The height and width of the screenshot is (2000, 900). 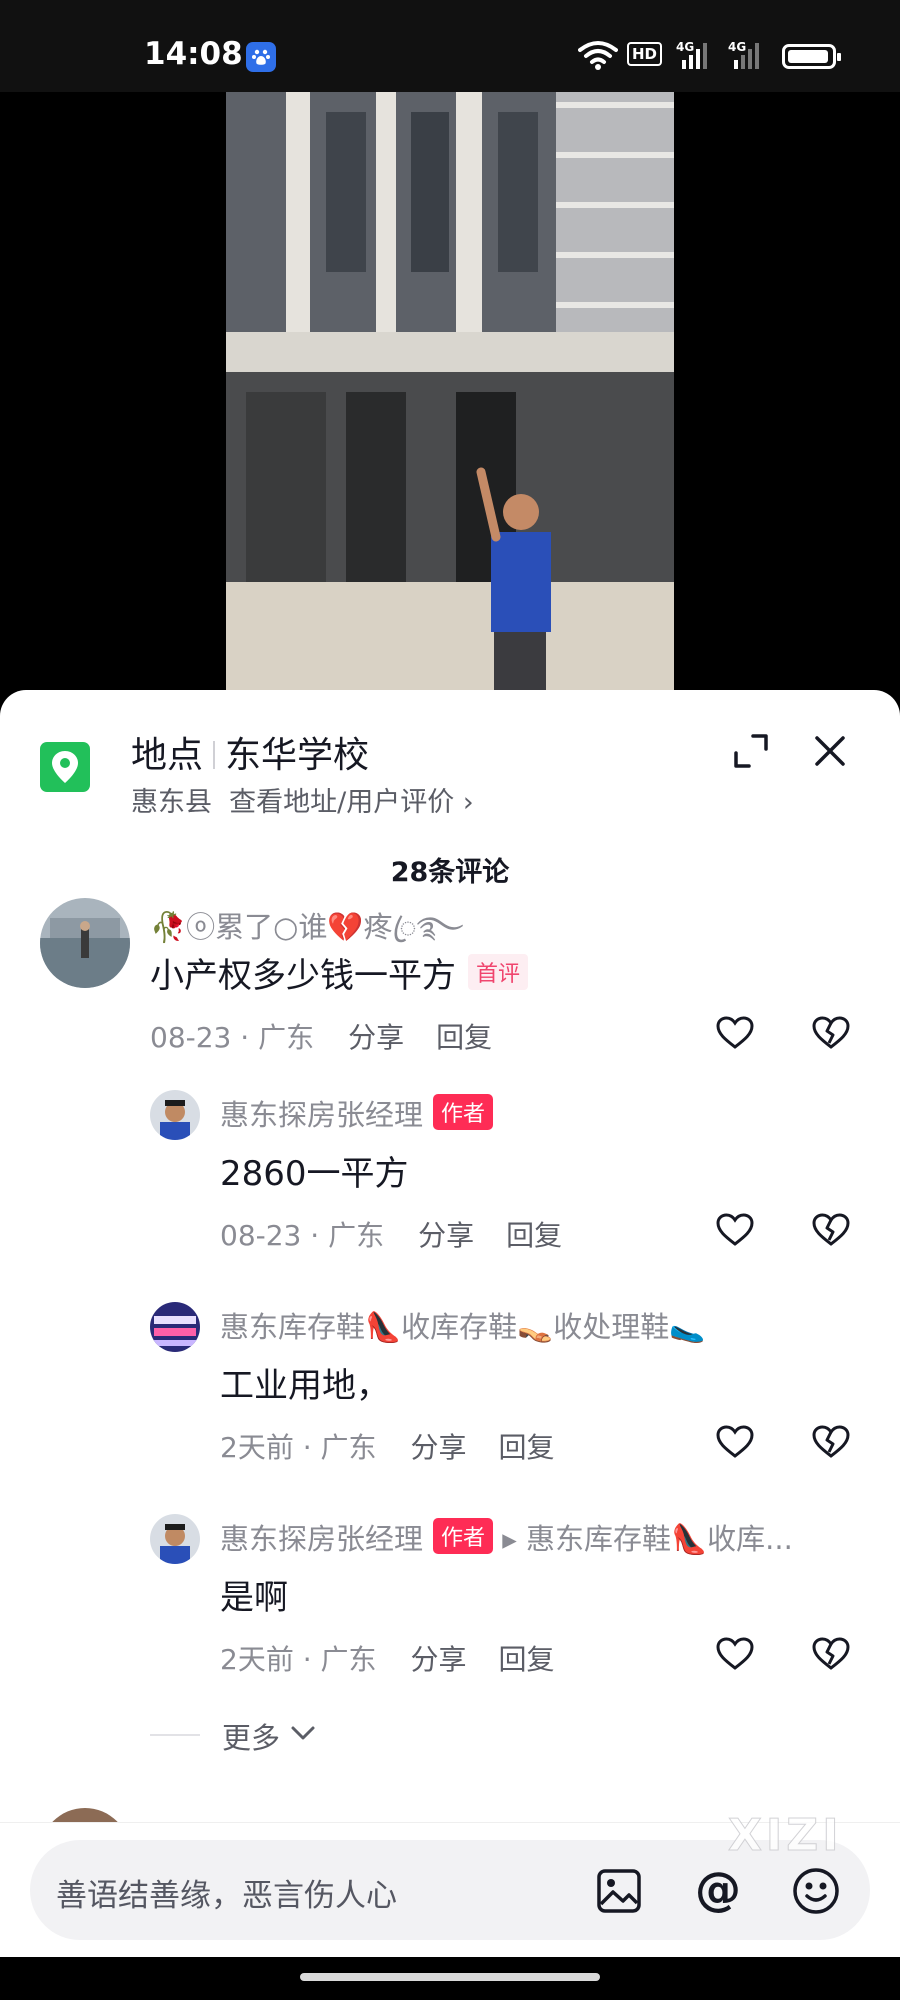 What do you see at coordinates (450, 46) in the screenshot?
I see `status-bar: 14:08 HD 4G 4G` at bounding box center [450, 46].